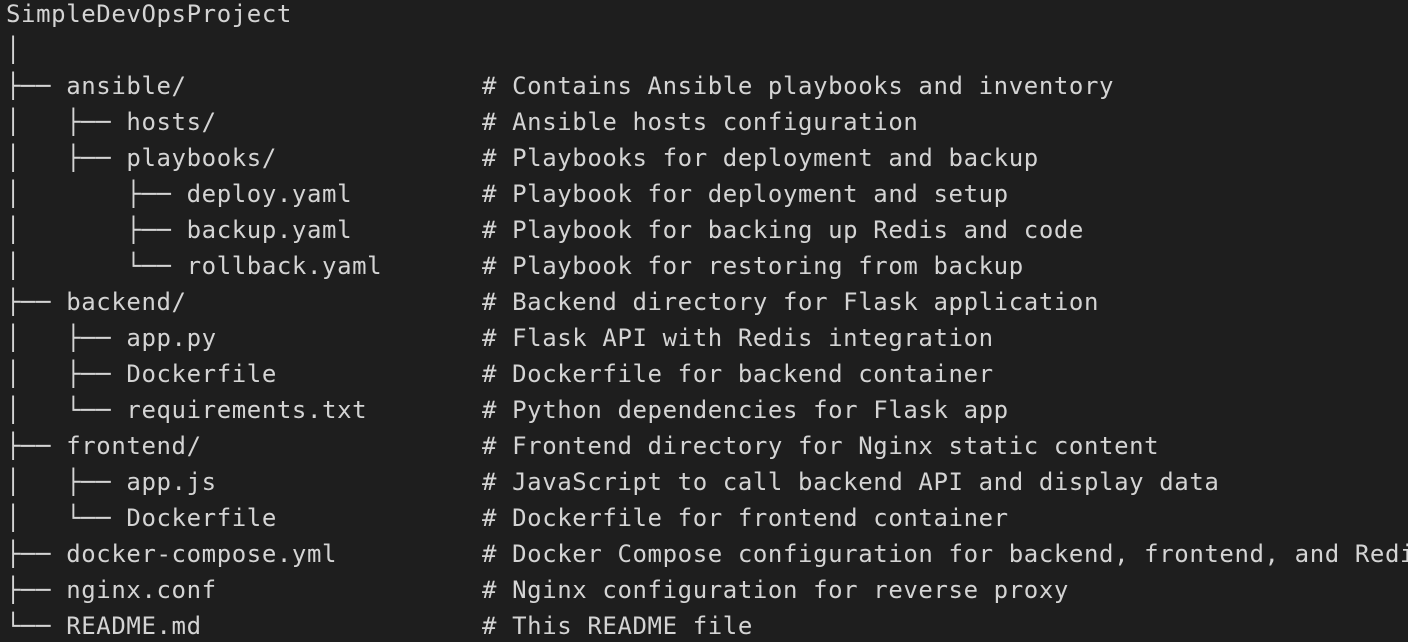  What do you see at coordinates (745, 410) in the screenshot?
I see `tree-comment: # Python dependencies for Flask app` at bounding box center [745, 410].